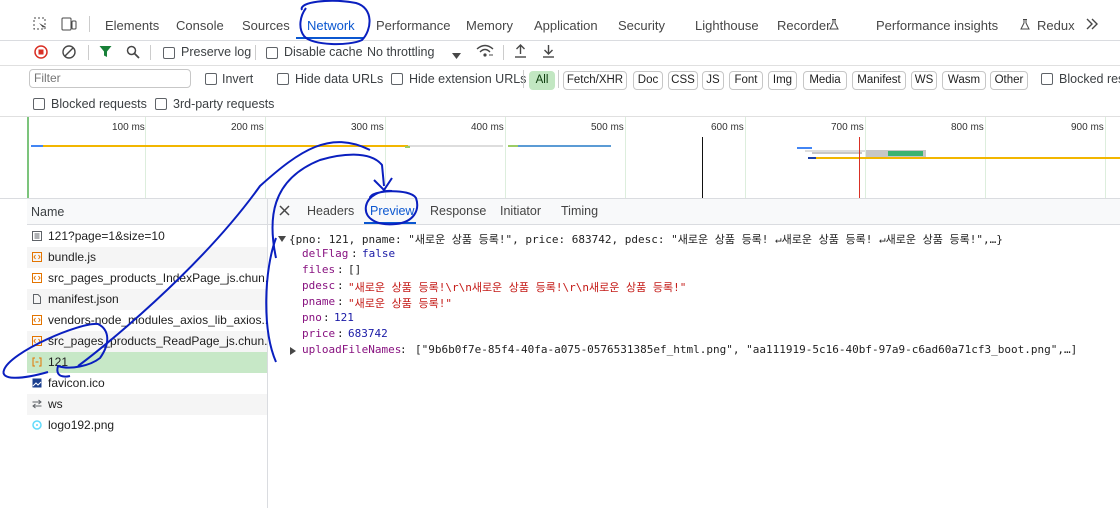 The height and width of the screenshot is (508, 1120). Describe the element at coordinates (147, 383) in the screenshot. I see `request-row: favicon.ico` at that location.